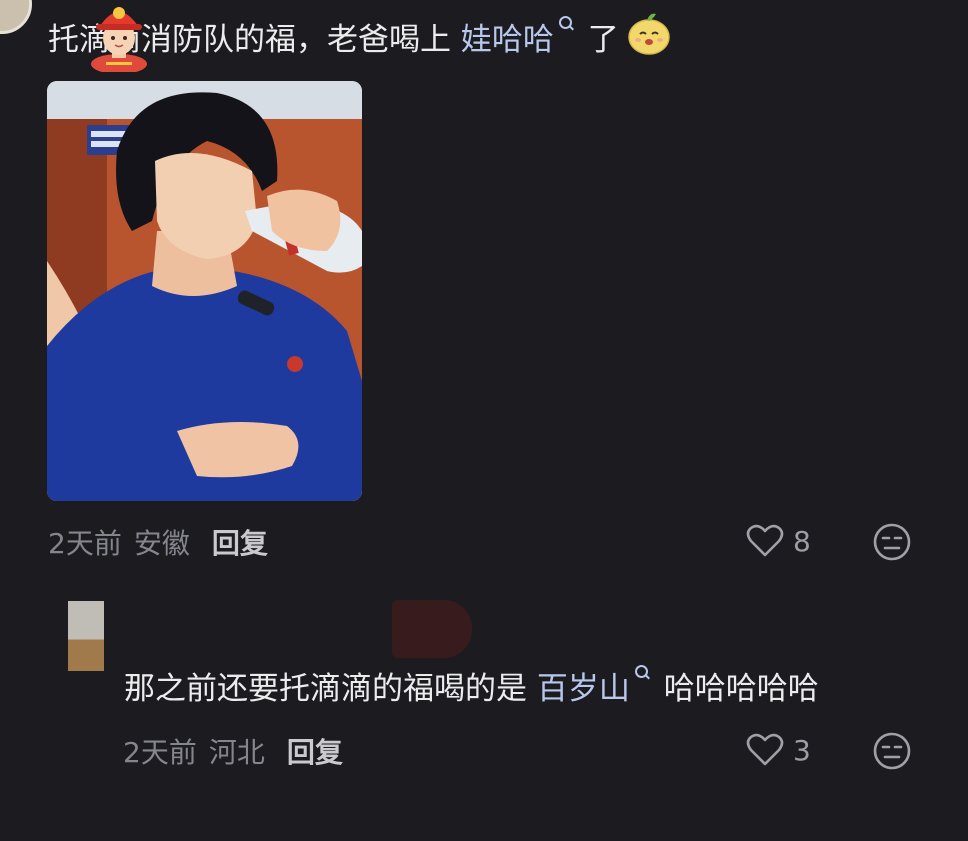 The height and width of the screenshot is (841, 968). Describe the element at coordinates (236, 752) in the screenshot. I see `reply-location: 河北` at that location.